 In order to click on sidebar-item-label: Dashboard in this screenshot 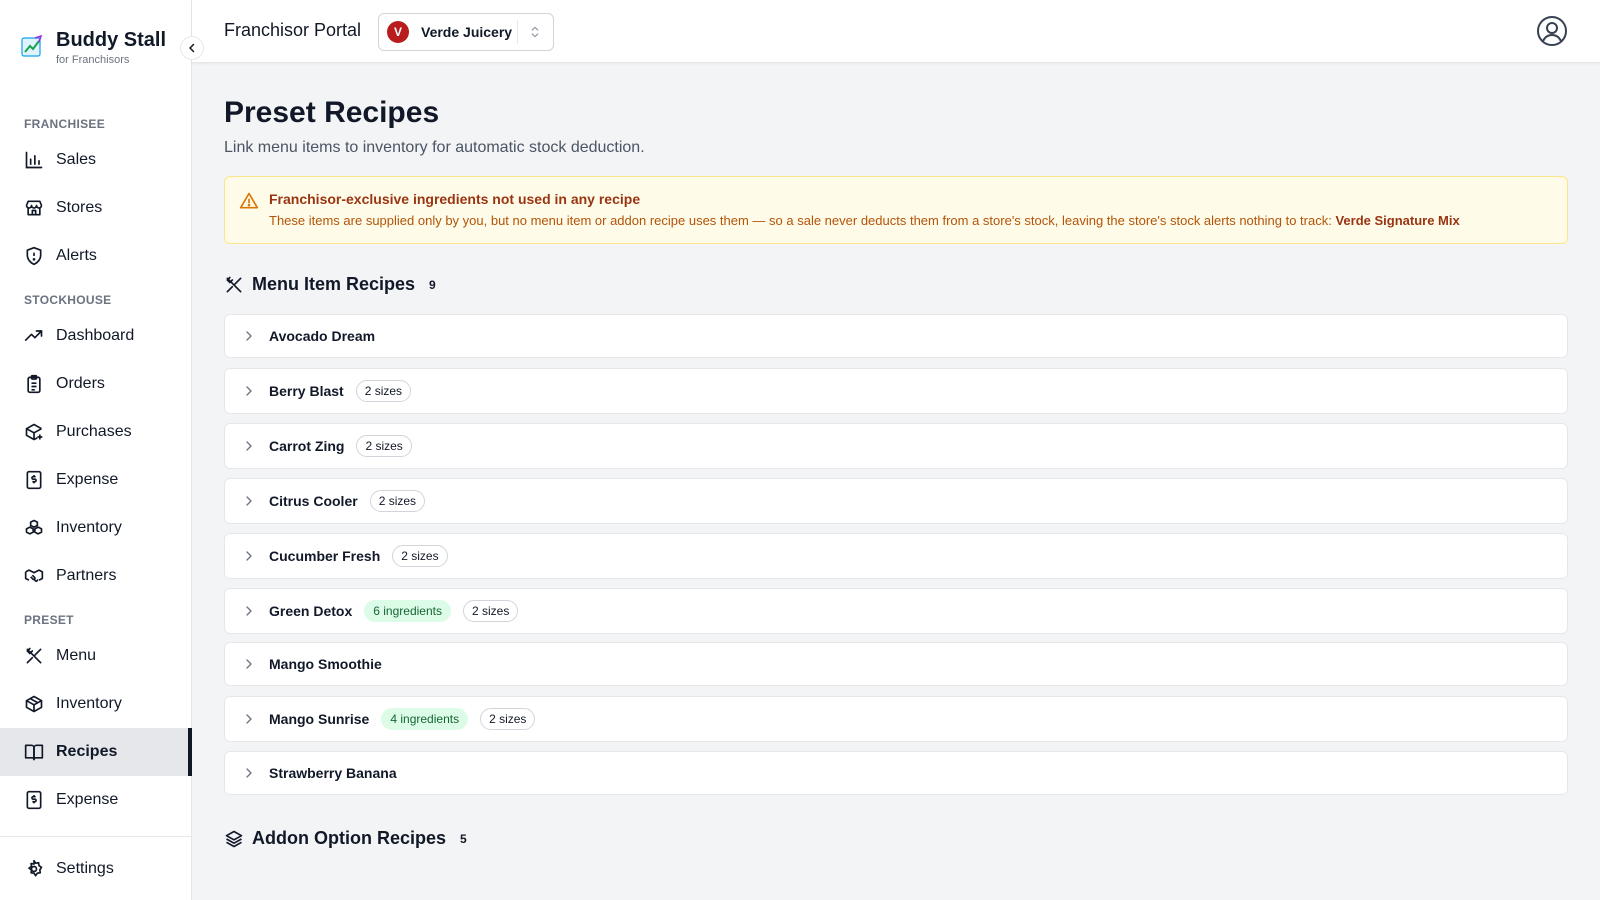, I will do `click(95, 335)`.